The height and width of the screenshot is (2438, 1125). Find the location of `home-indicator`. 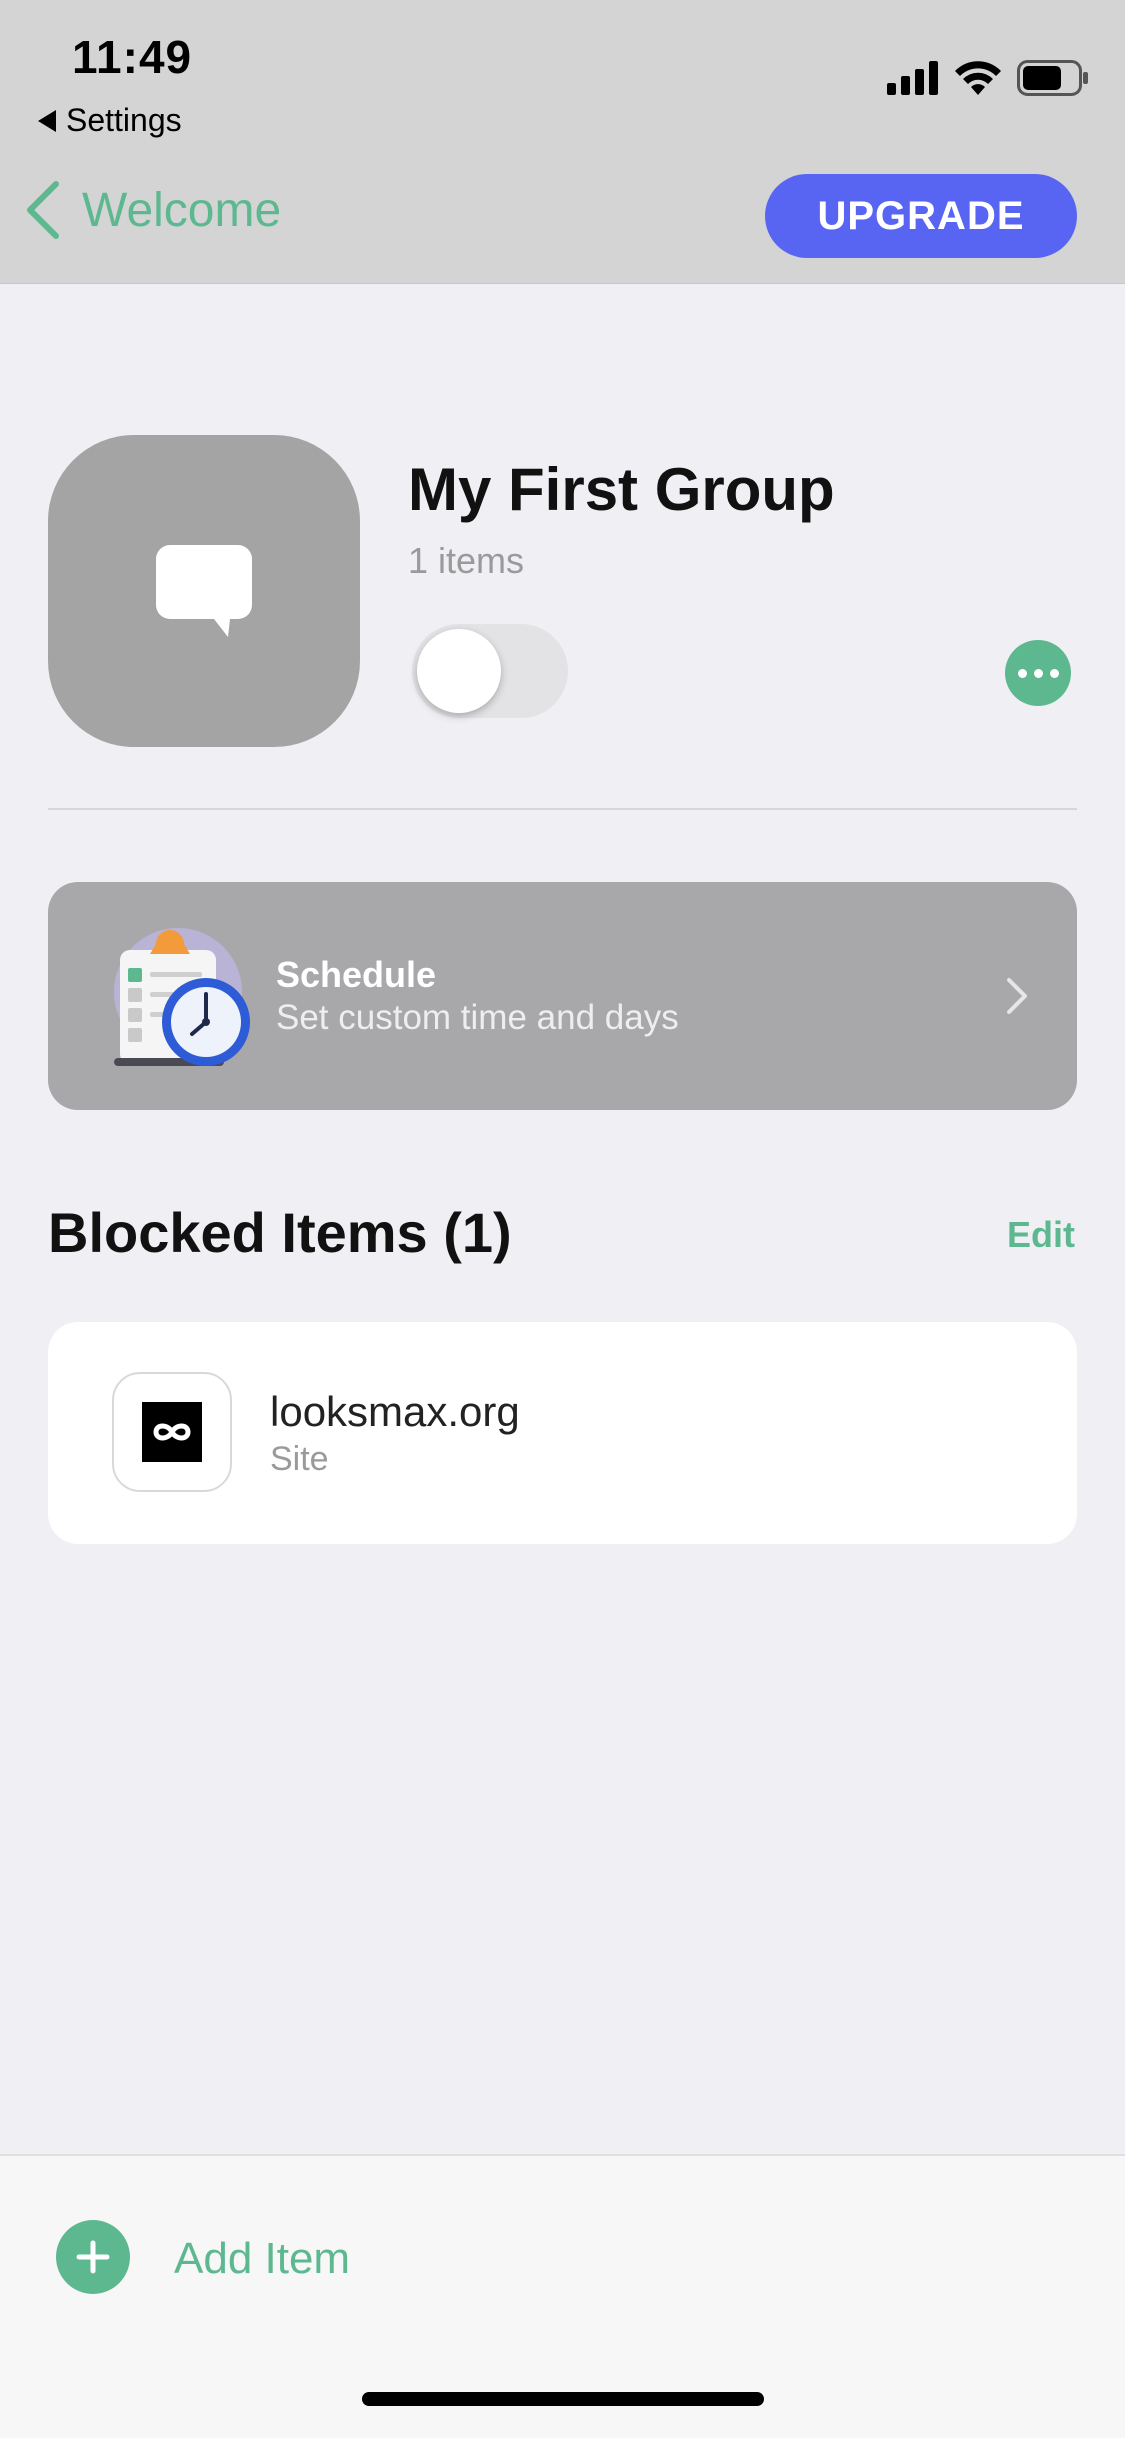

home-indicator is located at coordinates (563, 2399).